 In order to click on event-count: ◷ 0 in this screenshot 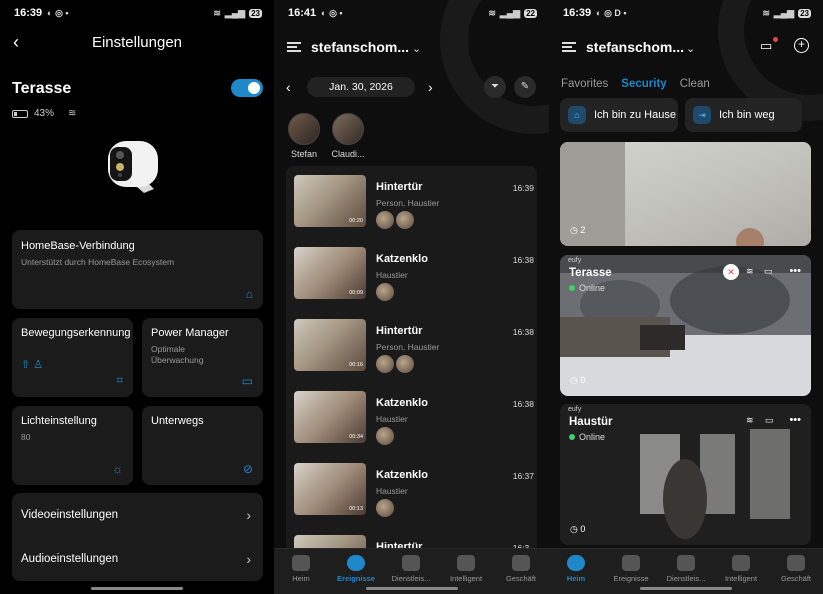, I will do `click(578, 529)`.